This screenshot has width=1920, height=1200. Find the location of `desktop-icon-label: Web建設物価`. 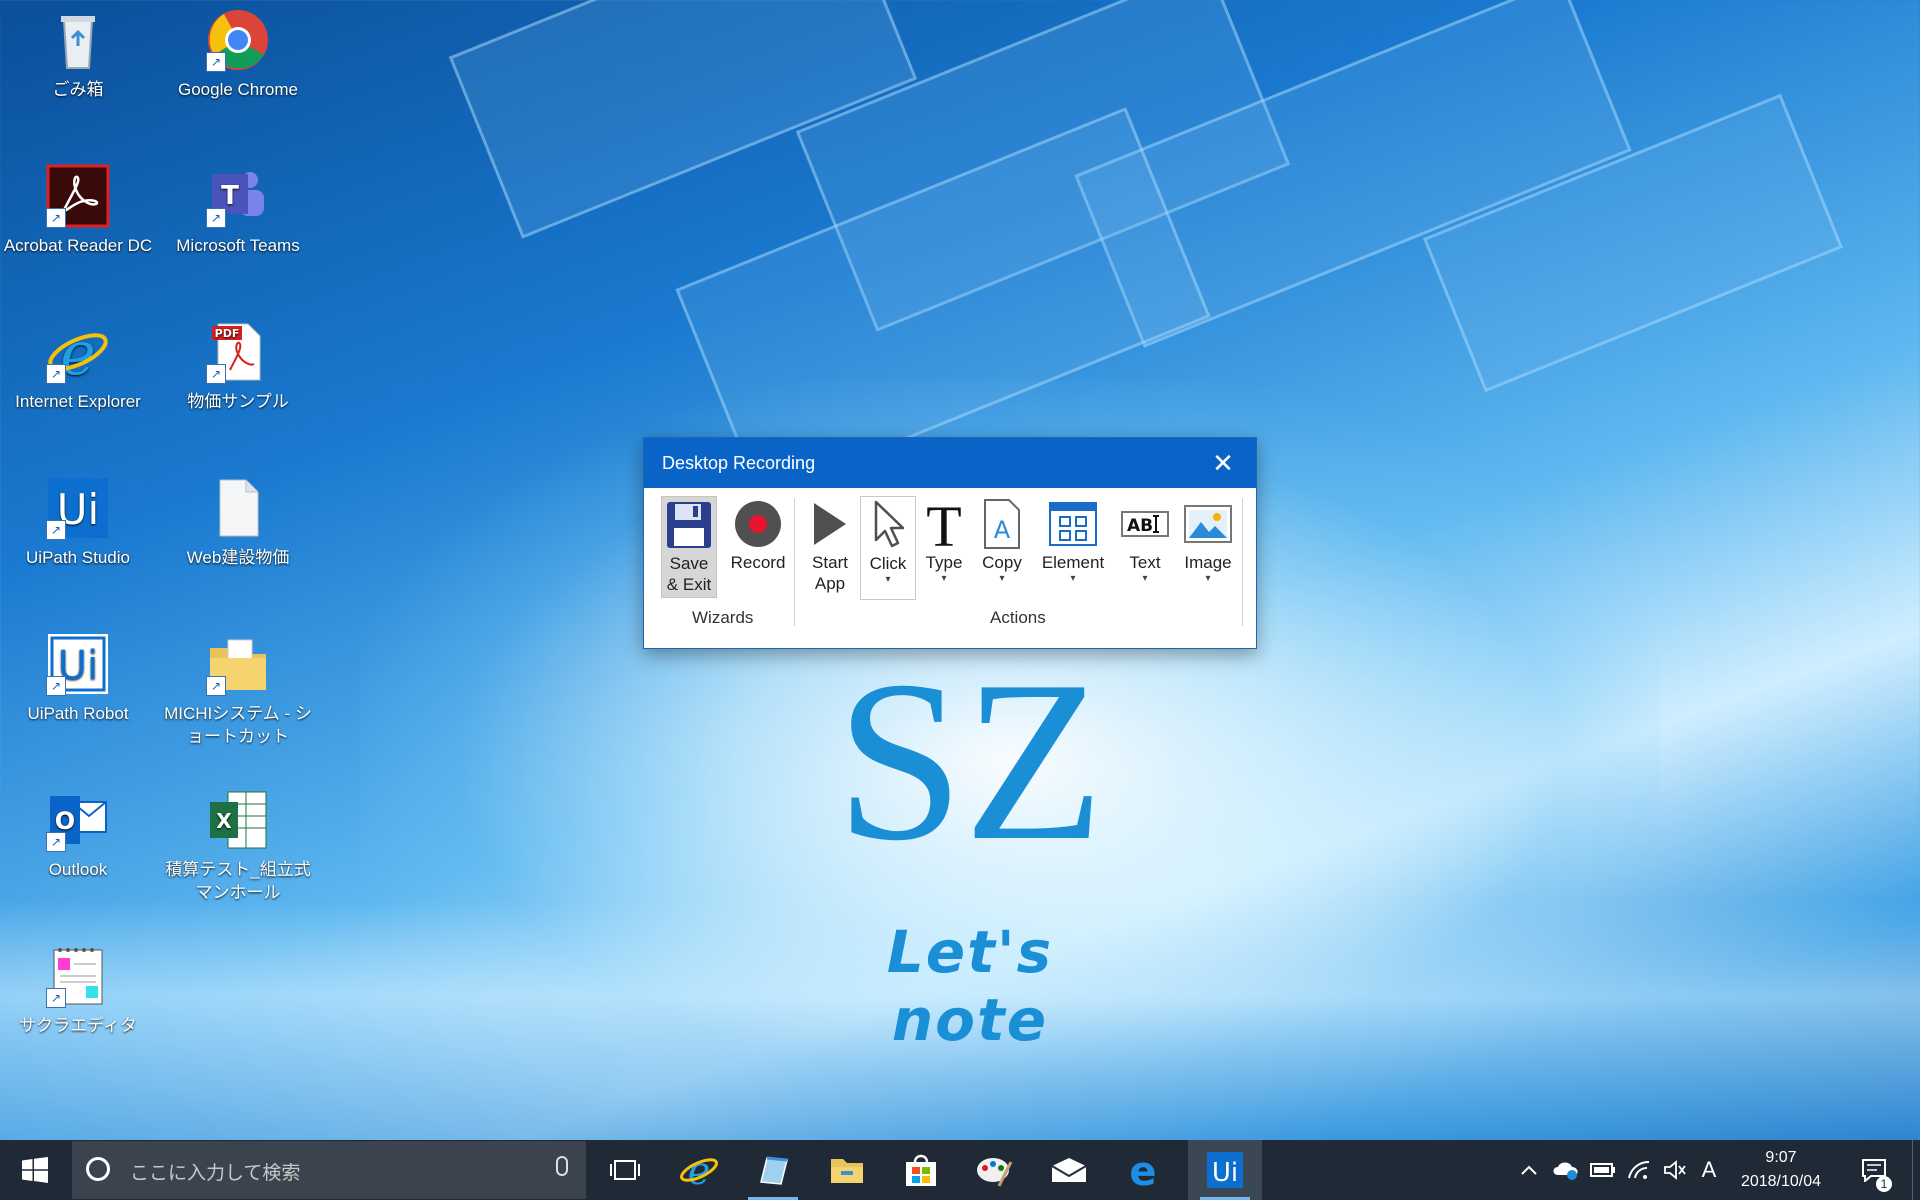

desktop-icon-label: Web建設物価 is located at coordinates (238, 557).